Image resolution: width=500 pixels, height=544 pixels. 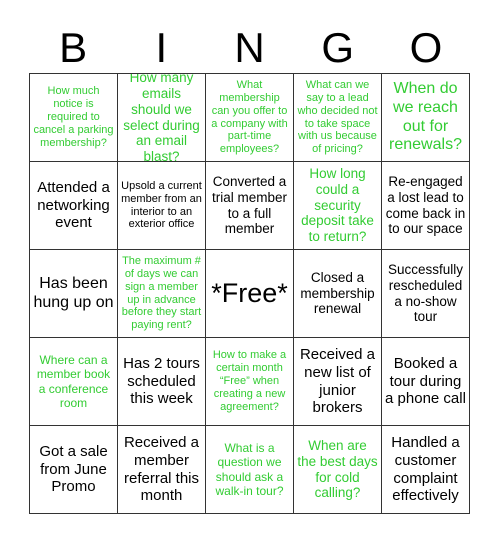 What do you see at coordinates (426, 470) in the screenshot?
I see `bingo-cell-r5c5: Handled a customer complaint effectively` at bounding box center [426, 470].